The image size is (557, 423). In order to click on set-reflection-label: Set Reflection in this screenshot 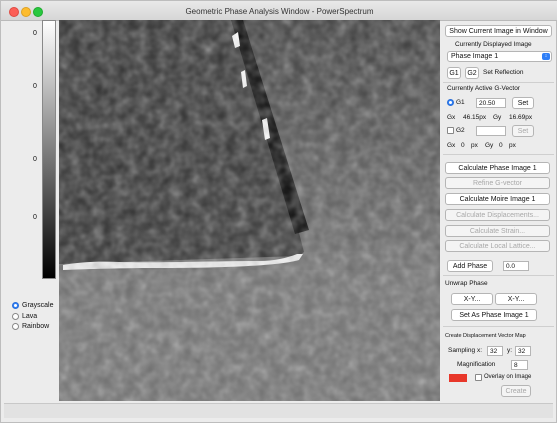, I will do `click(503, 72)`.